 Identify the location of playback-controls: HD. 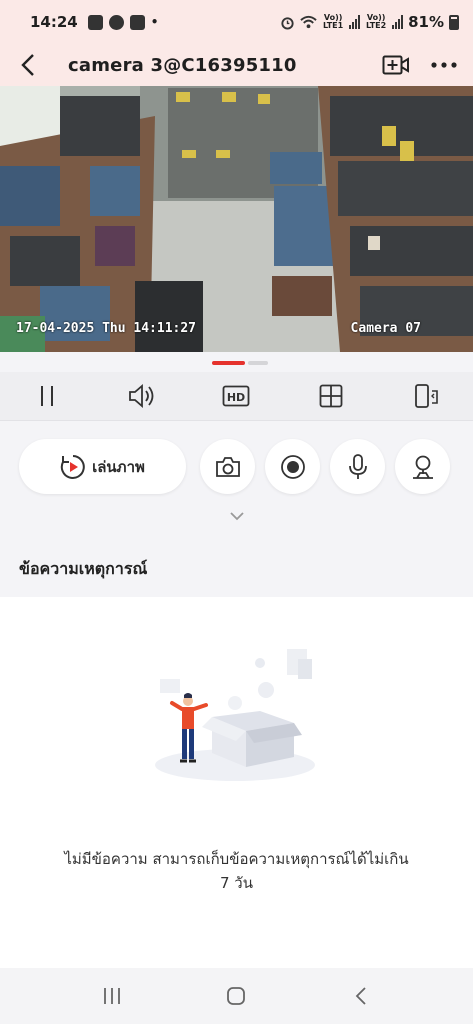
(236, 396).